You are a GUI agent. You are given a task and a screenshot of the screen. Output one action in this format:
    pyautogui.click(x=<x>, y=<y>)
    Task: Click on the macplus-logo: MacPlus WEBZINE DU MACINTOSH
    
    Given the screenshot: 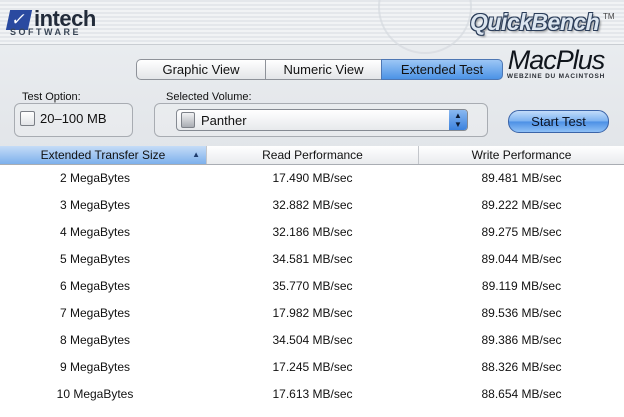 What is the action you would take?
    pyautogui.click(x=556, y=63)
    